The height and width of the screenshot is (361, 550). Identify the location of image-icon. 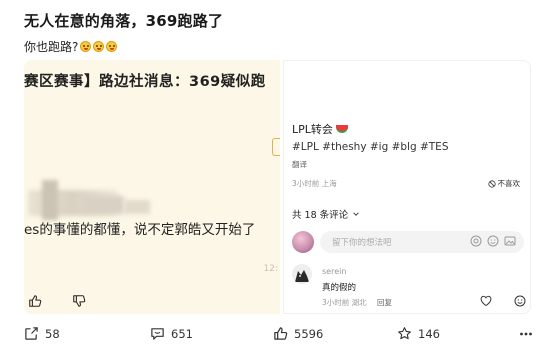
(510, 241).